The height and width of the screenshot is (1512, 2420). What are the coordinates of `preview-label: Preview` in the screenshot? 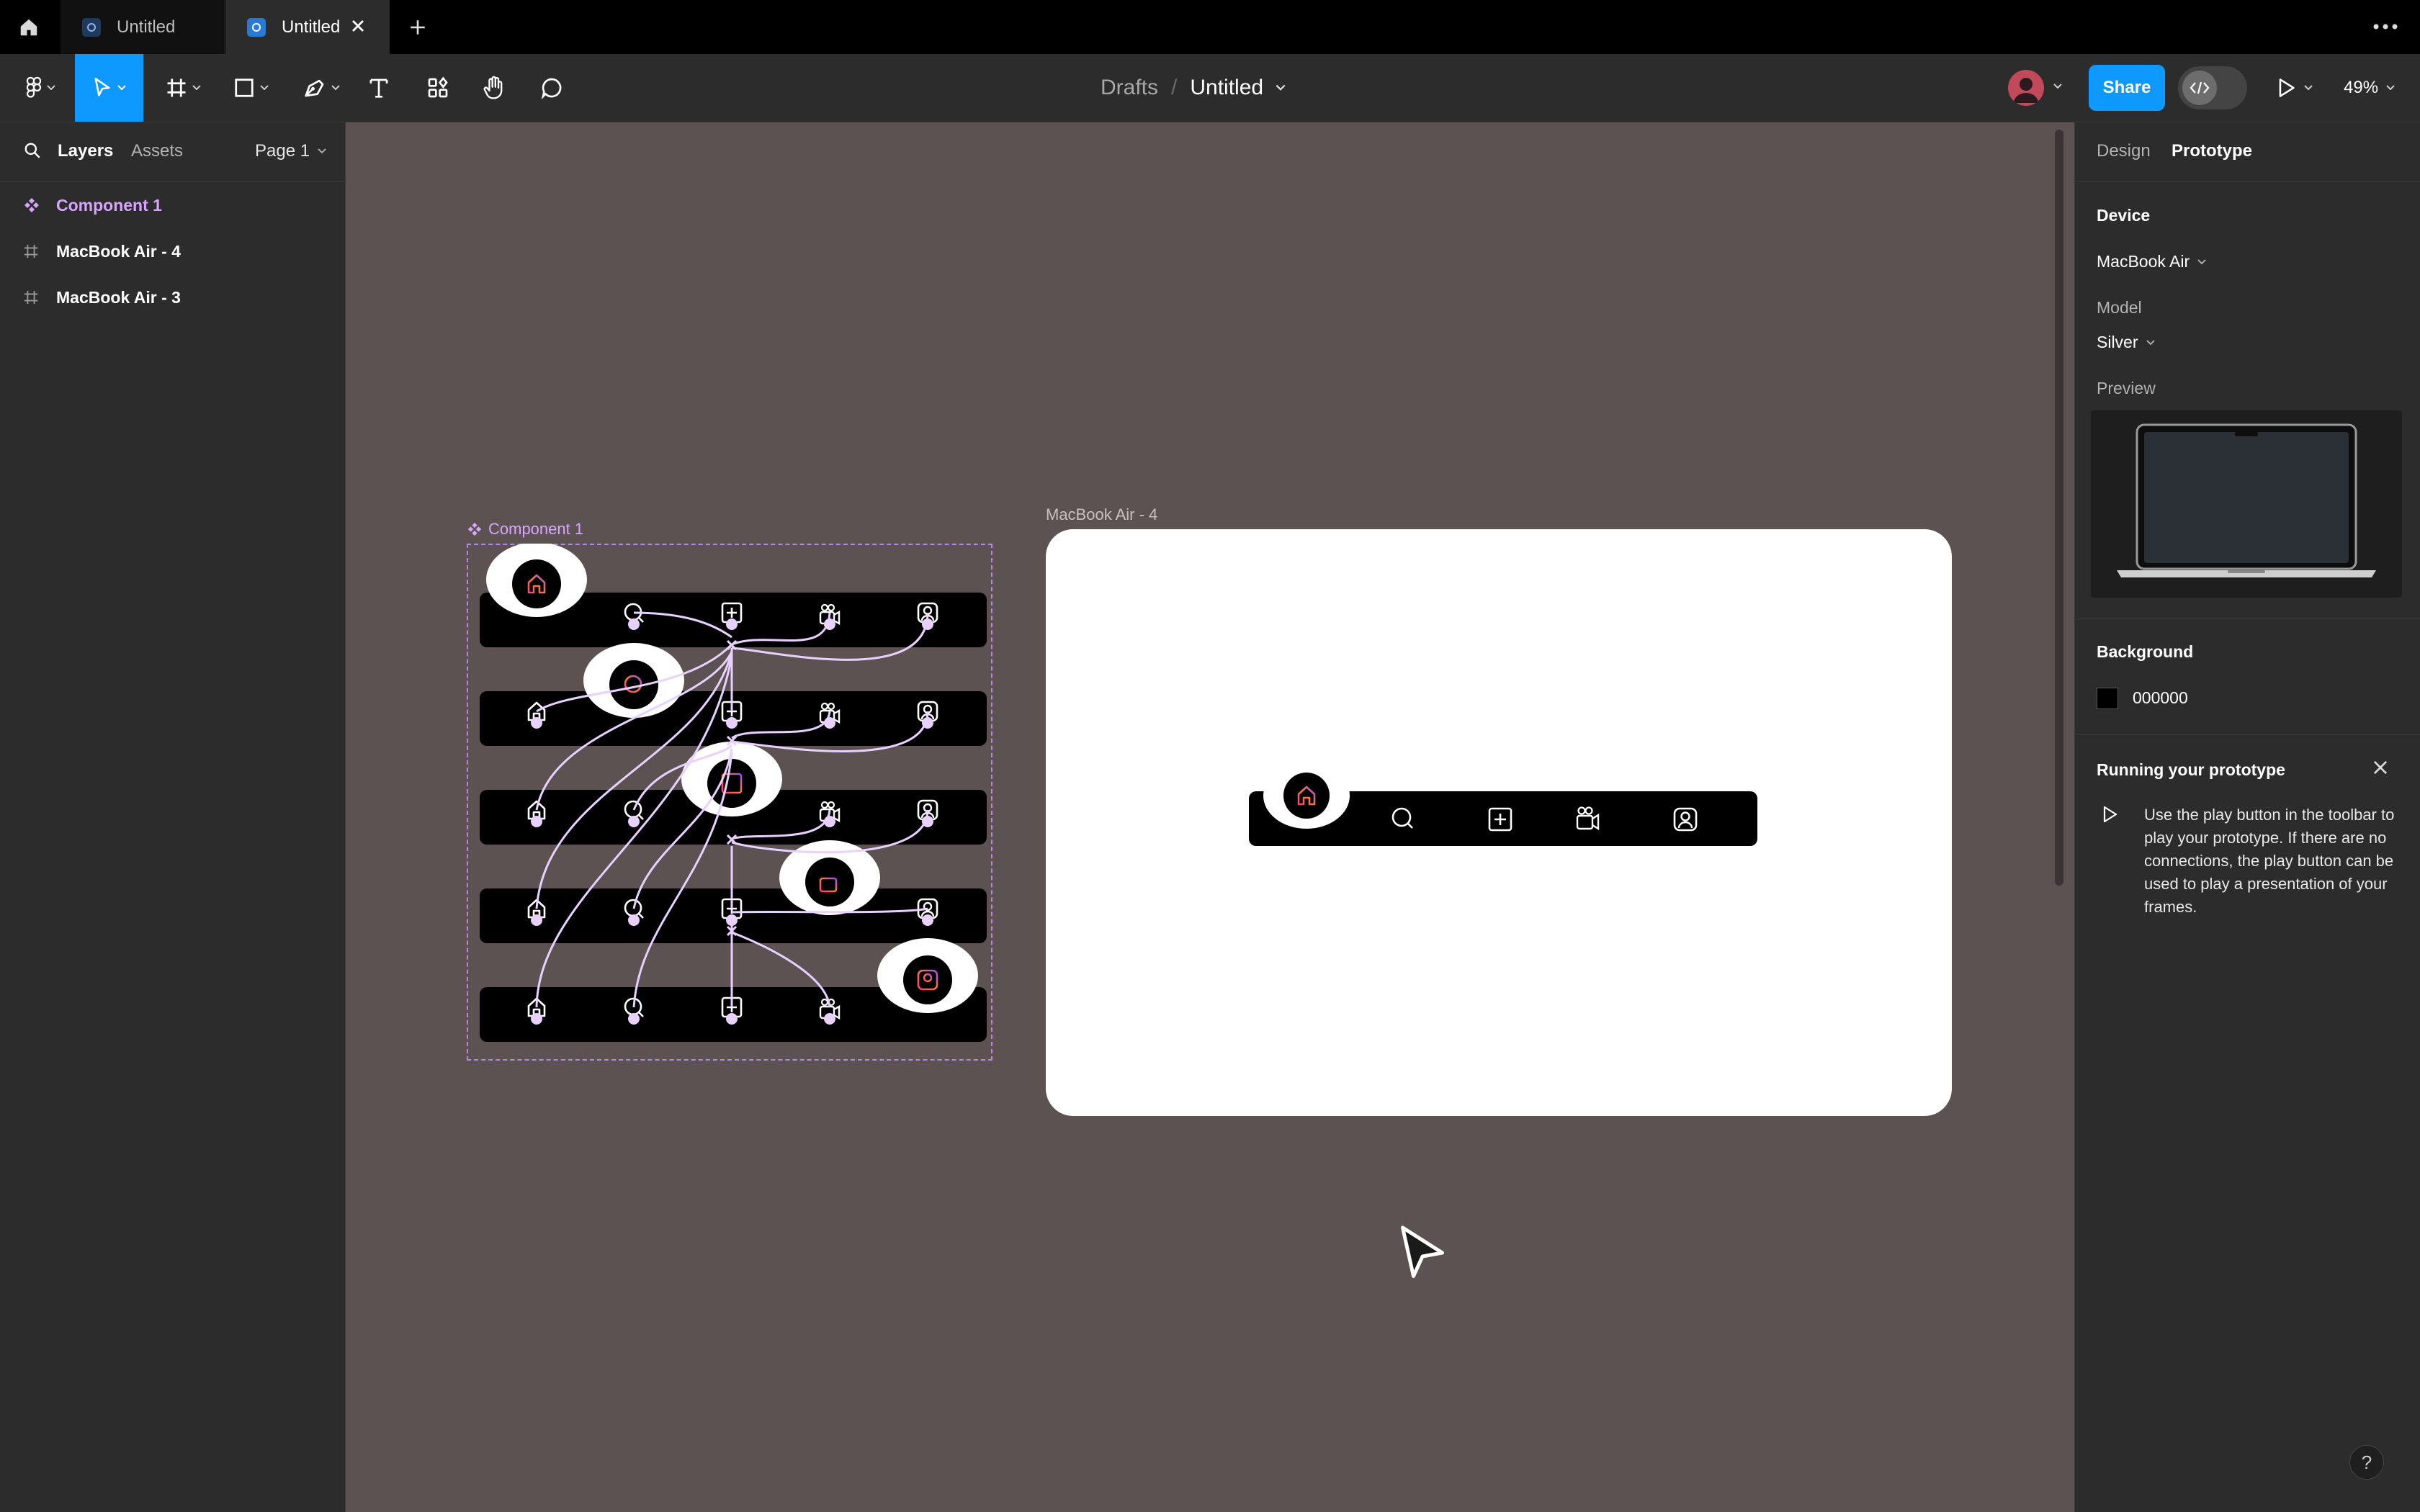 It's located at (2126, 388).